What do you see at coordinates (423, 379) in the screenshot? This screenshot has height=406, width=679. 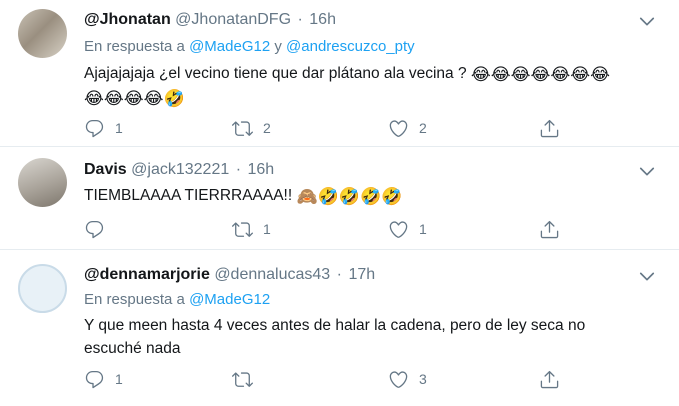 I see `like-count: 3` at bounding box center [423, 379].